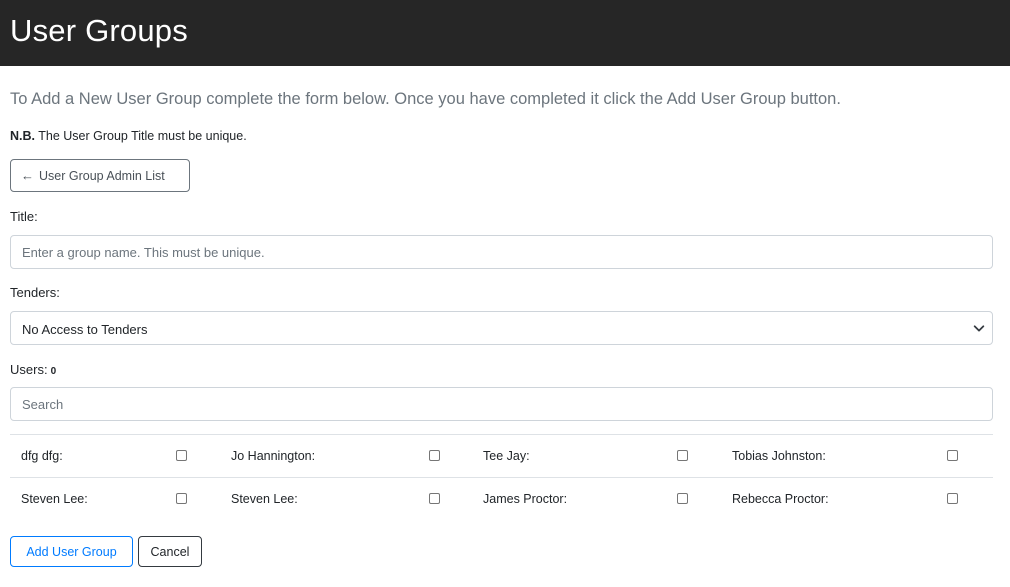 Image resolution: width=1010 pixels, height=587 pixels. I want to click on title-input, so click(501, 252).